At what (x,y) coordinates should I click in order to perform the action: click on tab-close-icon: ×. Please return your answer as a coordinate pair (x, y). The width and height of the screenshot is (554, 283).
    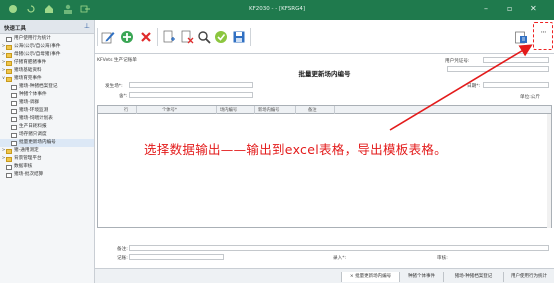
    Looking at the image, I should click on (352, 276).